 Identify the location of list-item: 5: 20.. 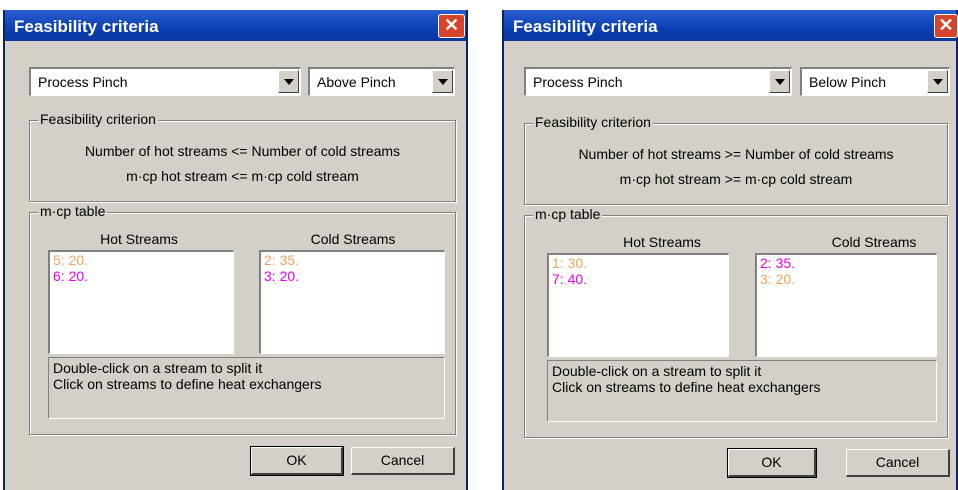
(141, 260).